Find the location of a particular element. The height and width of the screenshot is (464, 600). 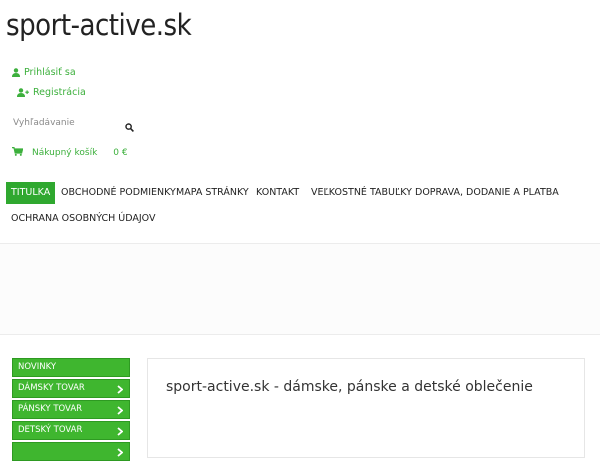

category-label: NOVINKY is located at coordinates (37, 367).